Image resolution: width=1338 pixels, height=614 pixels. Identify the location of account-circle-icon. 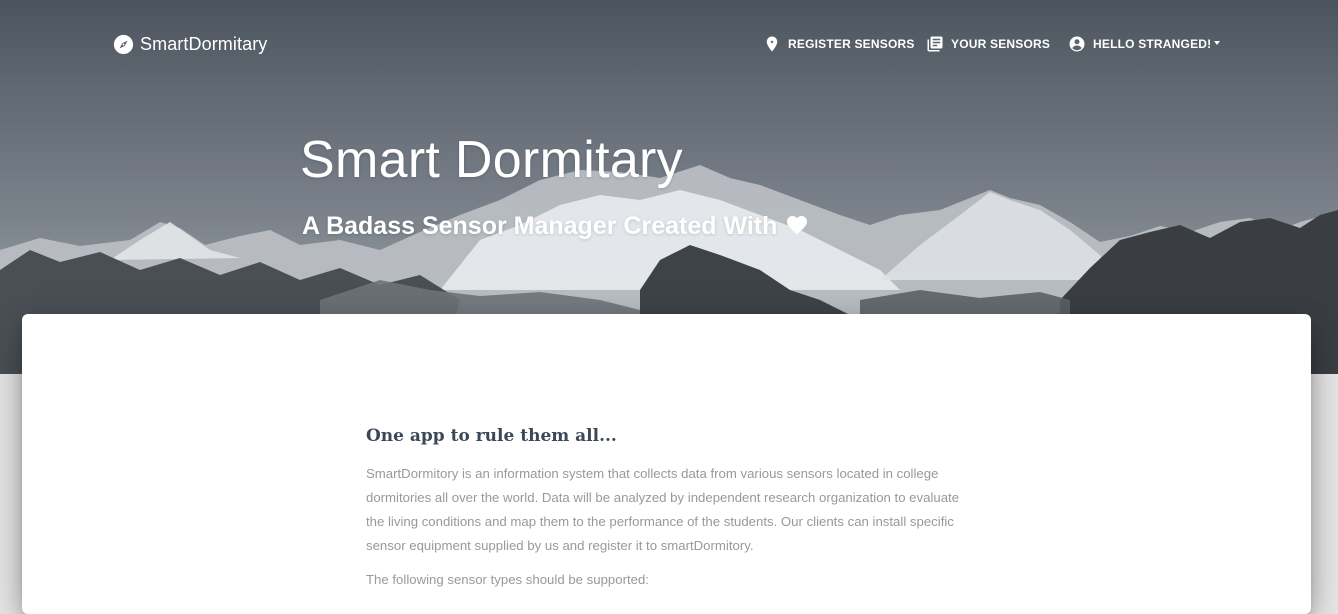
(1077, 44).